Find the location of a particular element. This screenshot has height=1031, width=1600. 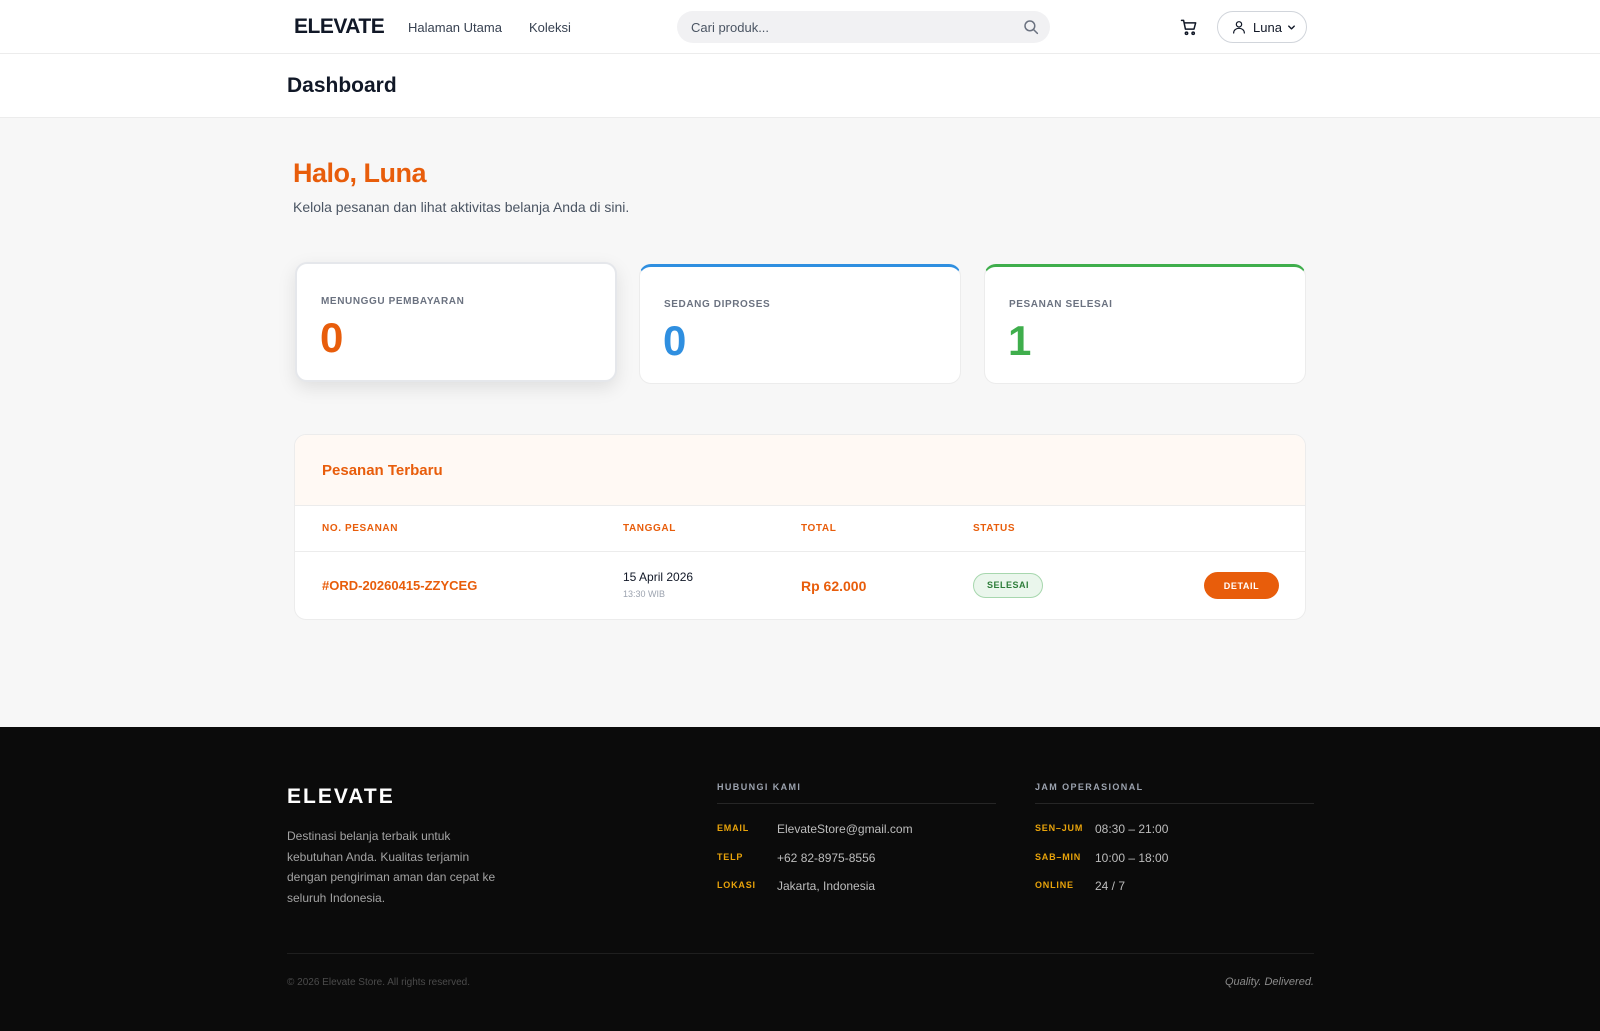

chevron-down-icon is located at coordinates (1291, 27).